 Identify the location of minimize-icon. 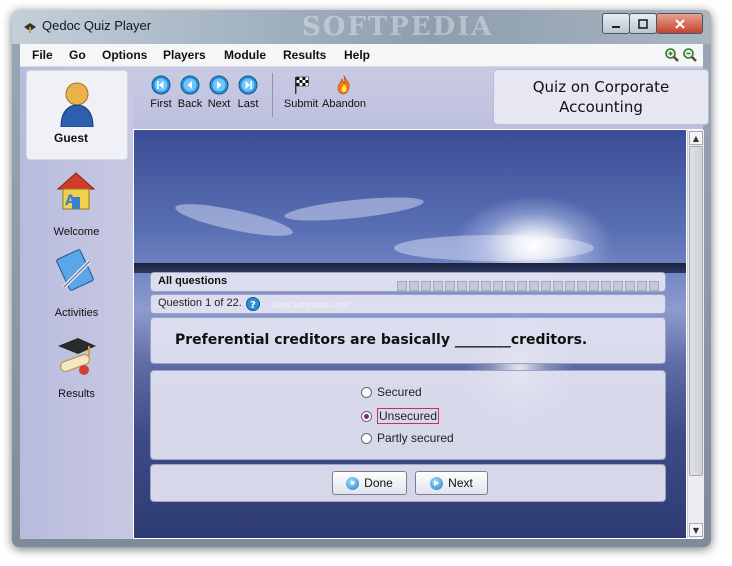
(616, 26).